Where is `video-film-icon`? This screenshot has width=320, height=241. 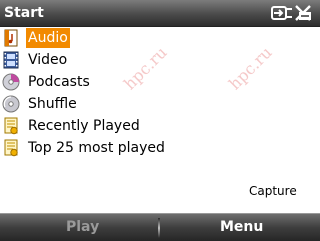
video-film-icon is located at coordinates (11, 60).